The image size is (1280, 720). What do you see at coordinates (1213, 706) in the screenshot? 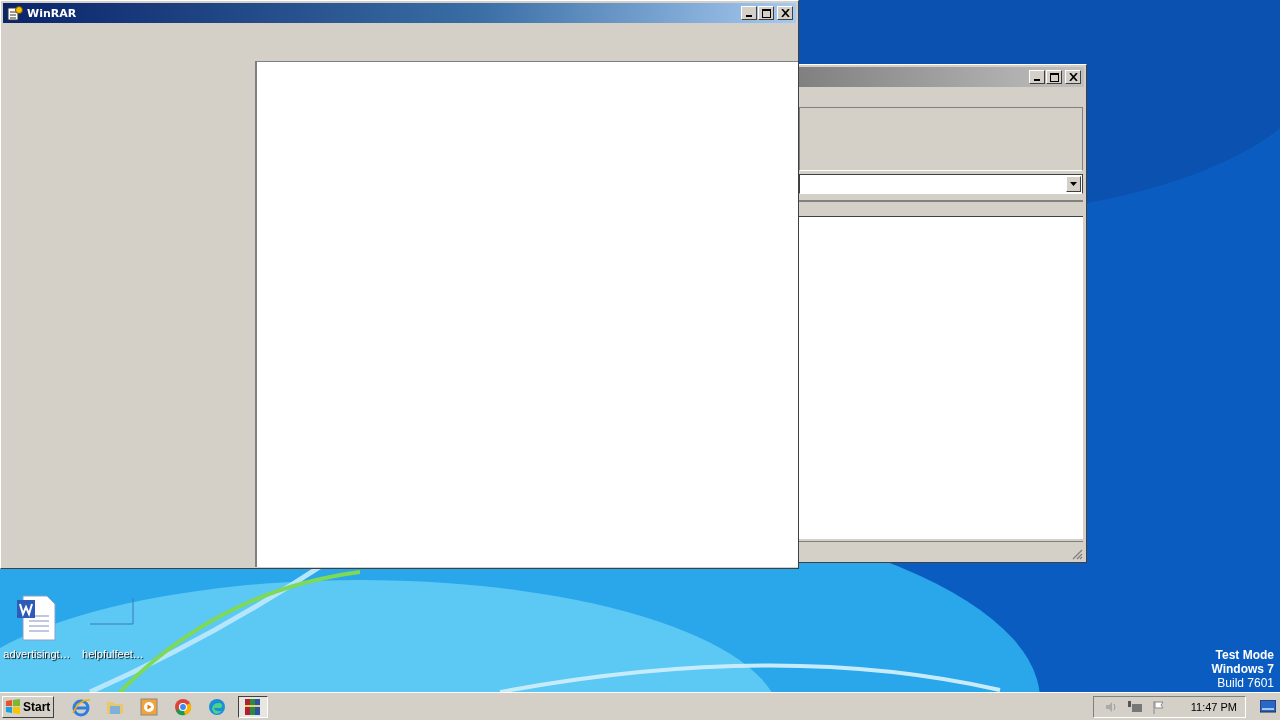
I see `clock: 11:47 PM` at bounding box center [1213, 706].